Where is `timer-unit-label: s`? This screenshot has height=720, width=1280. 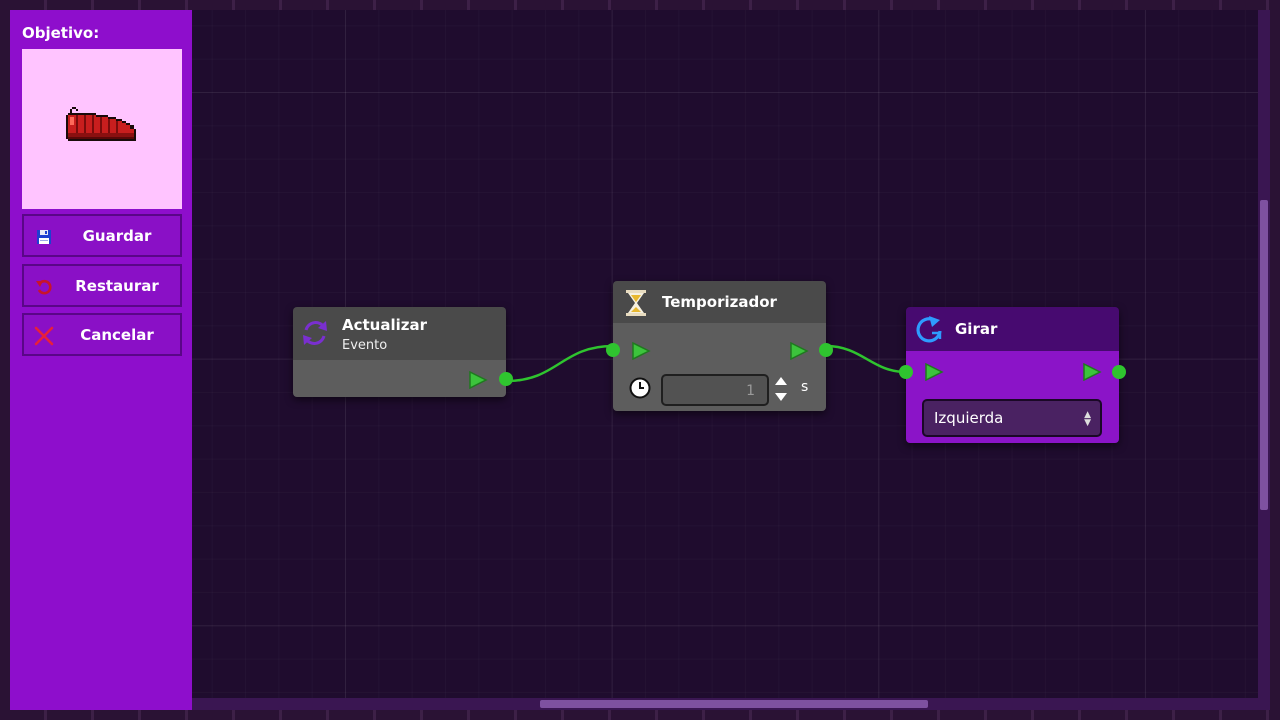 timer-unit-label: s is located at coordinates (805, 387).